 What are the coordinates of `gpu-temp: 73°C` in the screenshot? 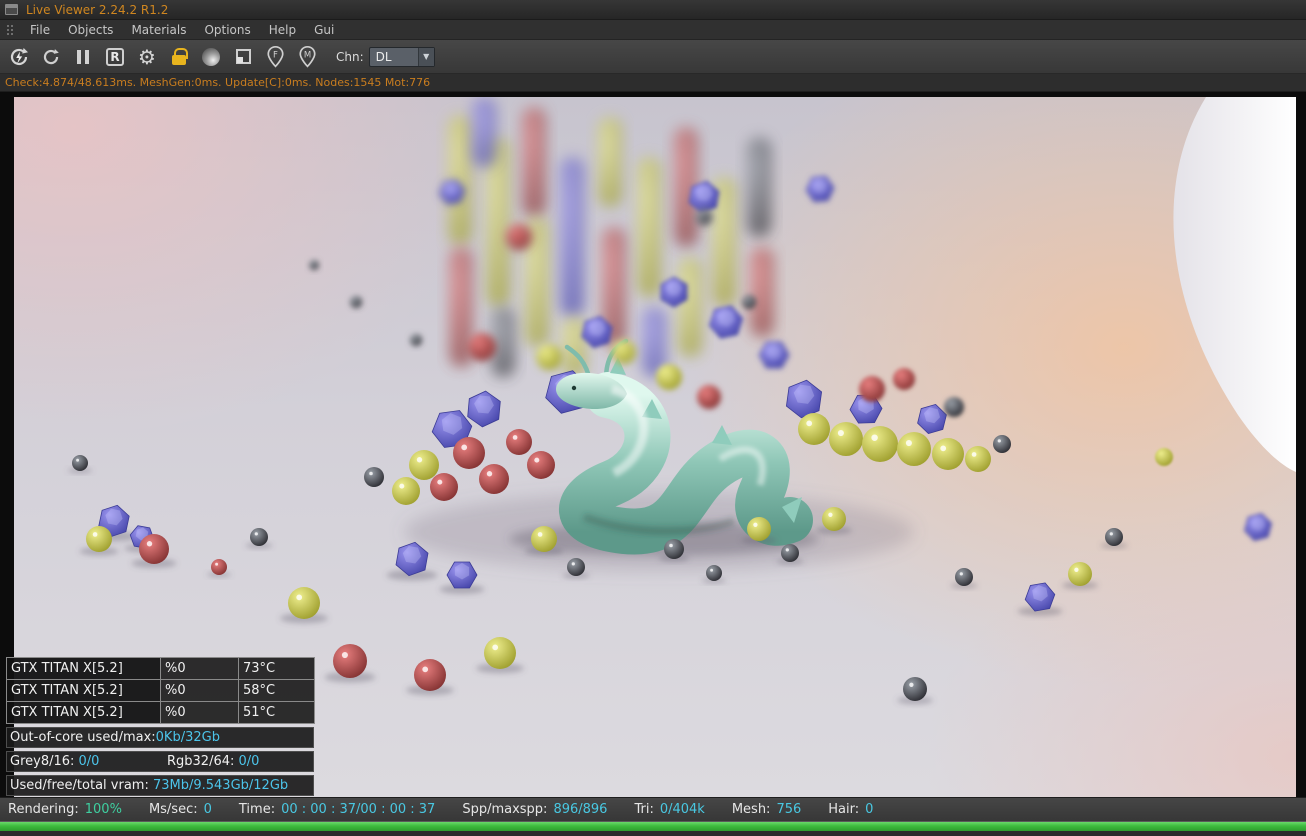 It's located at (276, 668).